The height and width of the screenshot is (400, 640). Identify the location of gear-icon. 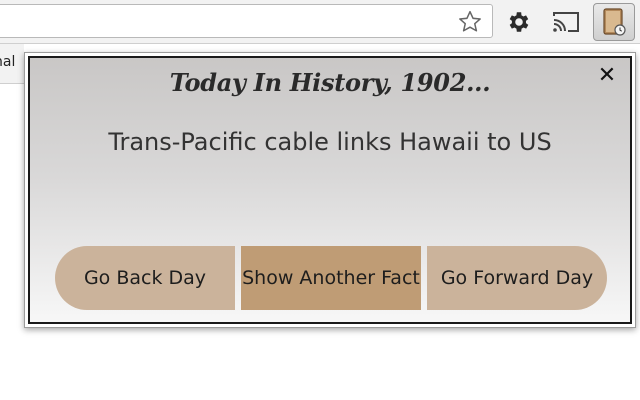
(519, 22).